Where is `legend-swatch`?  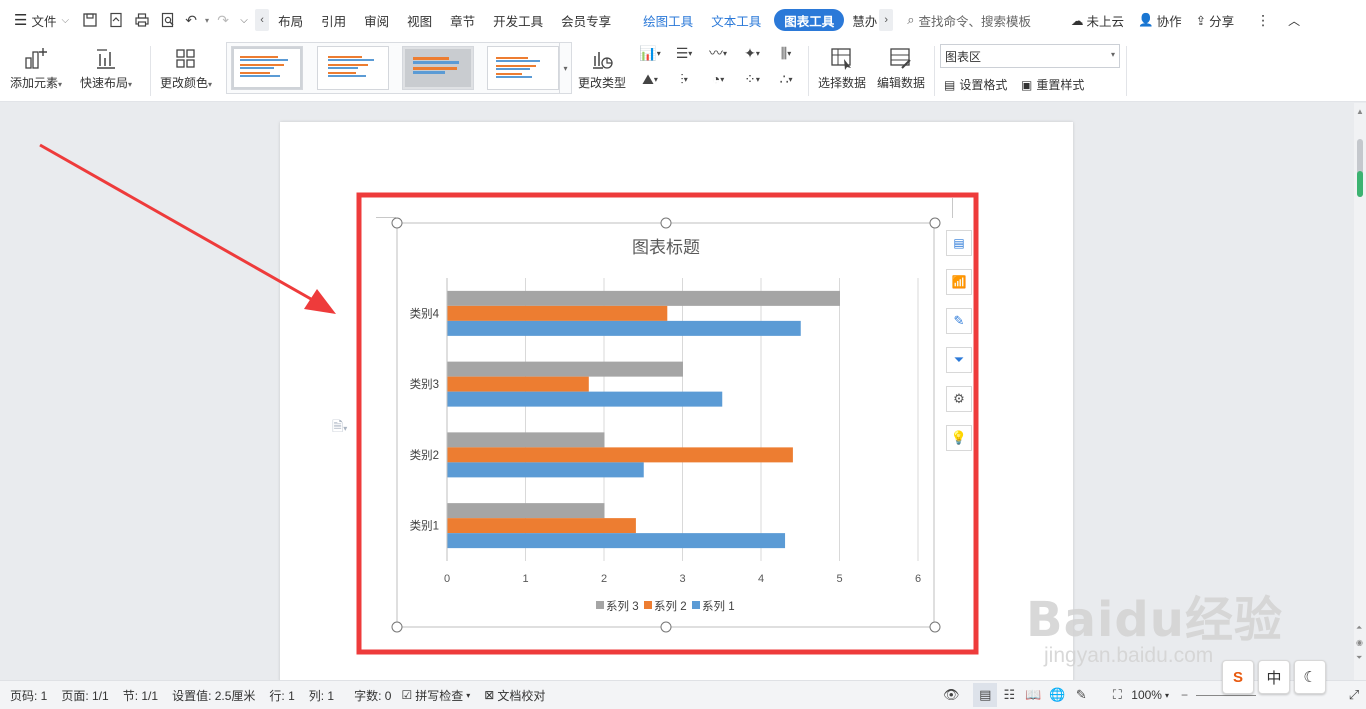
legend-swatch is located at coordinates (600, 605).